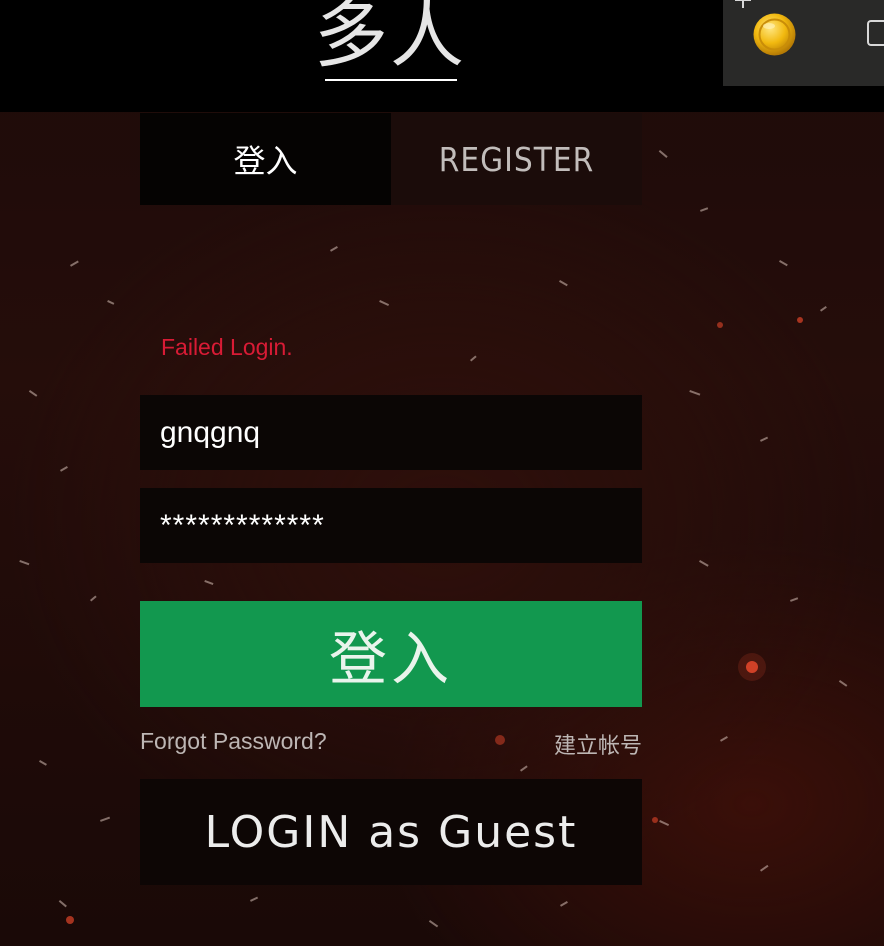 The image size is (884, 946). What do you see at coordinates (590, 744) in the screenshot?
I see `create-account-link: 建立帐号` at bounding box center [590, 744].